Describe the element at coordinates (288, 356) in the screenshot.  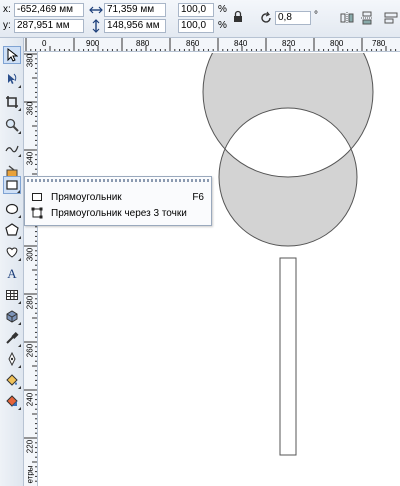
I see `handle-rectangle` at that location.